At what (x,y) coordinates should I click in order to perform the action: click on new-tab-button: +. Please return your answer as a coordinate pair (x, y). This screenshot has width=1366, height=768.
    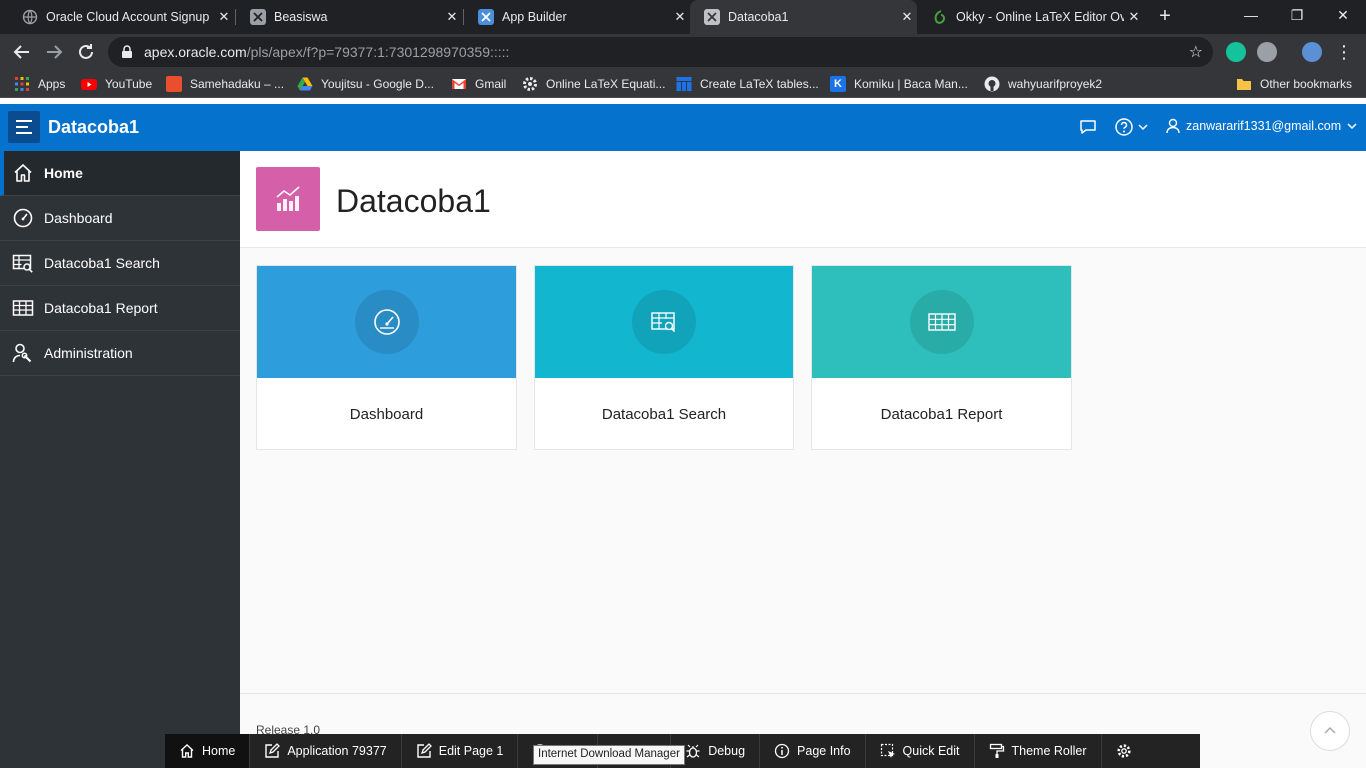
    Looking at the image, I should click on (1165, 16).